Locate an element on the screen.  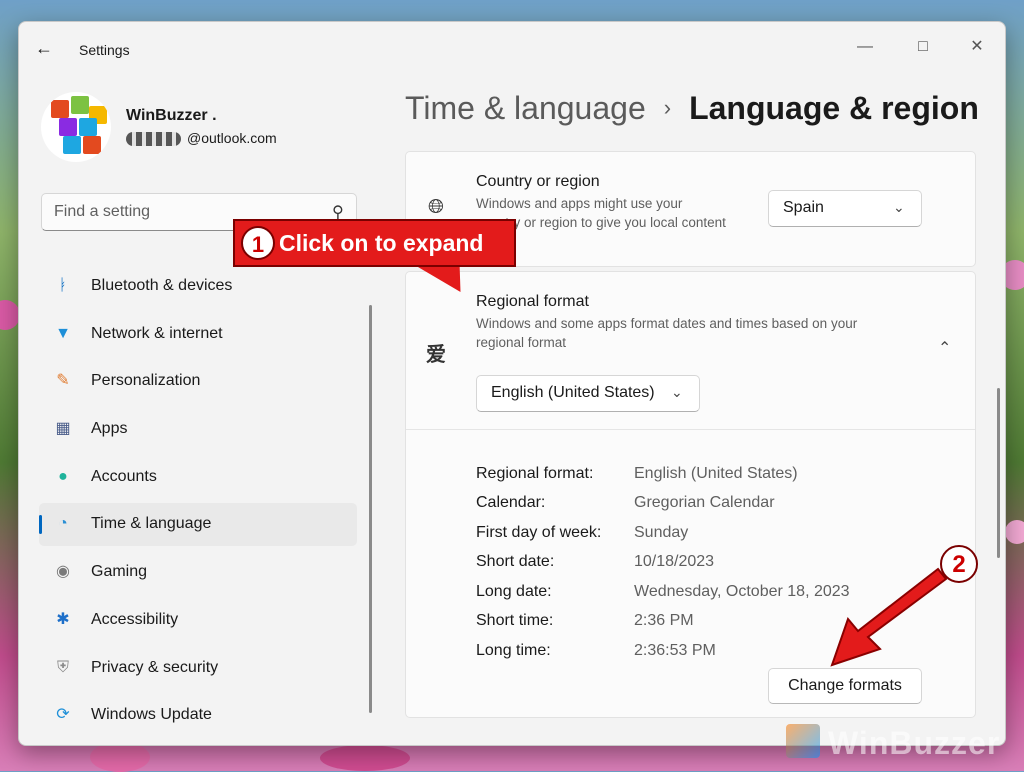
user-email-domain: @outlook.com is located at coordinates (232, 138).